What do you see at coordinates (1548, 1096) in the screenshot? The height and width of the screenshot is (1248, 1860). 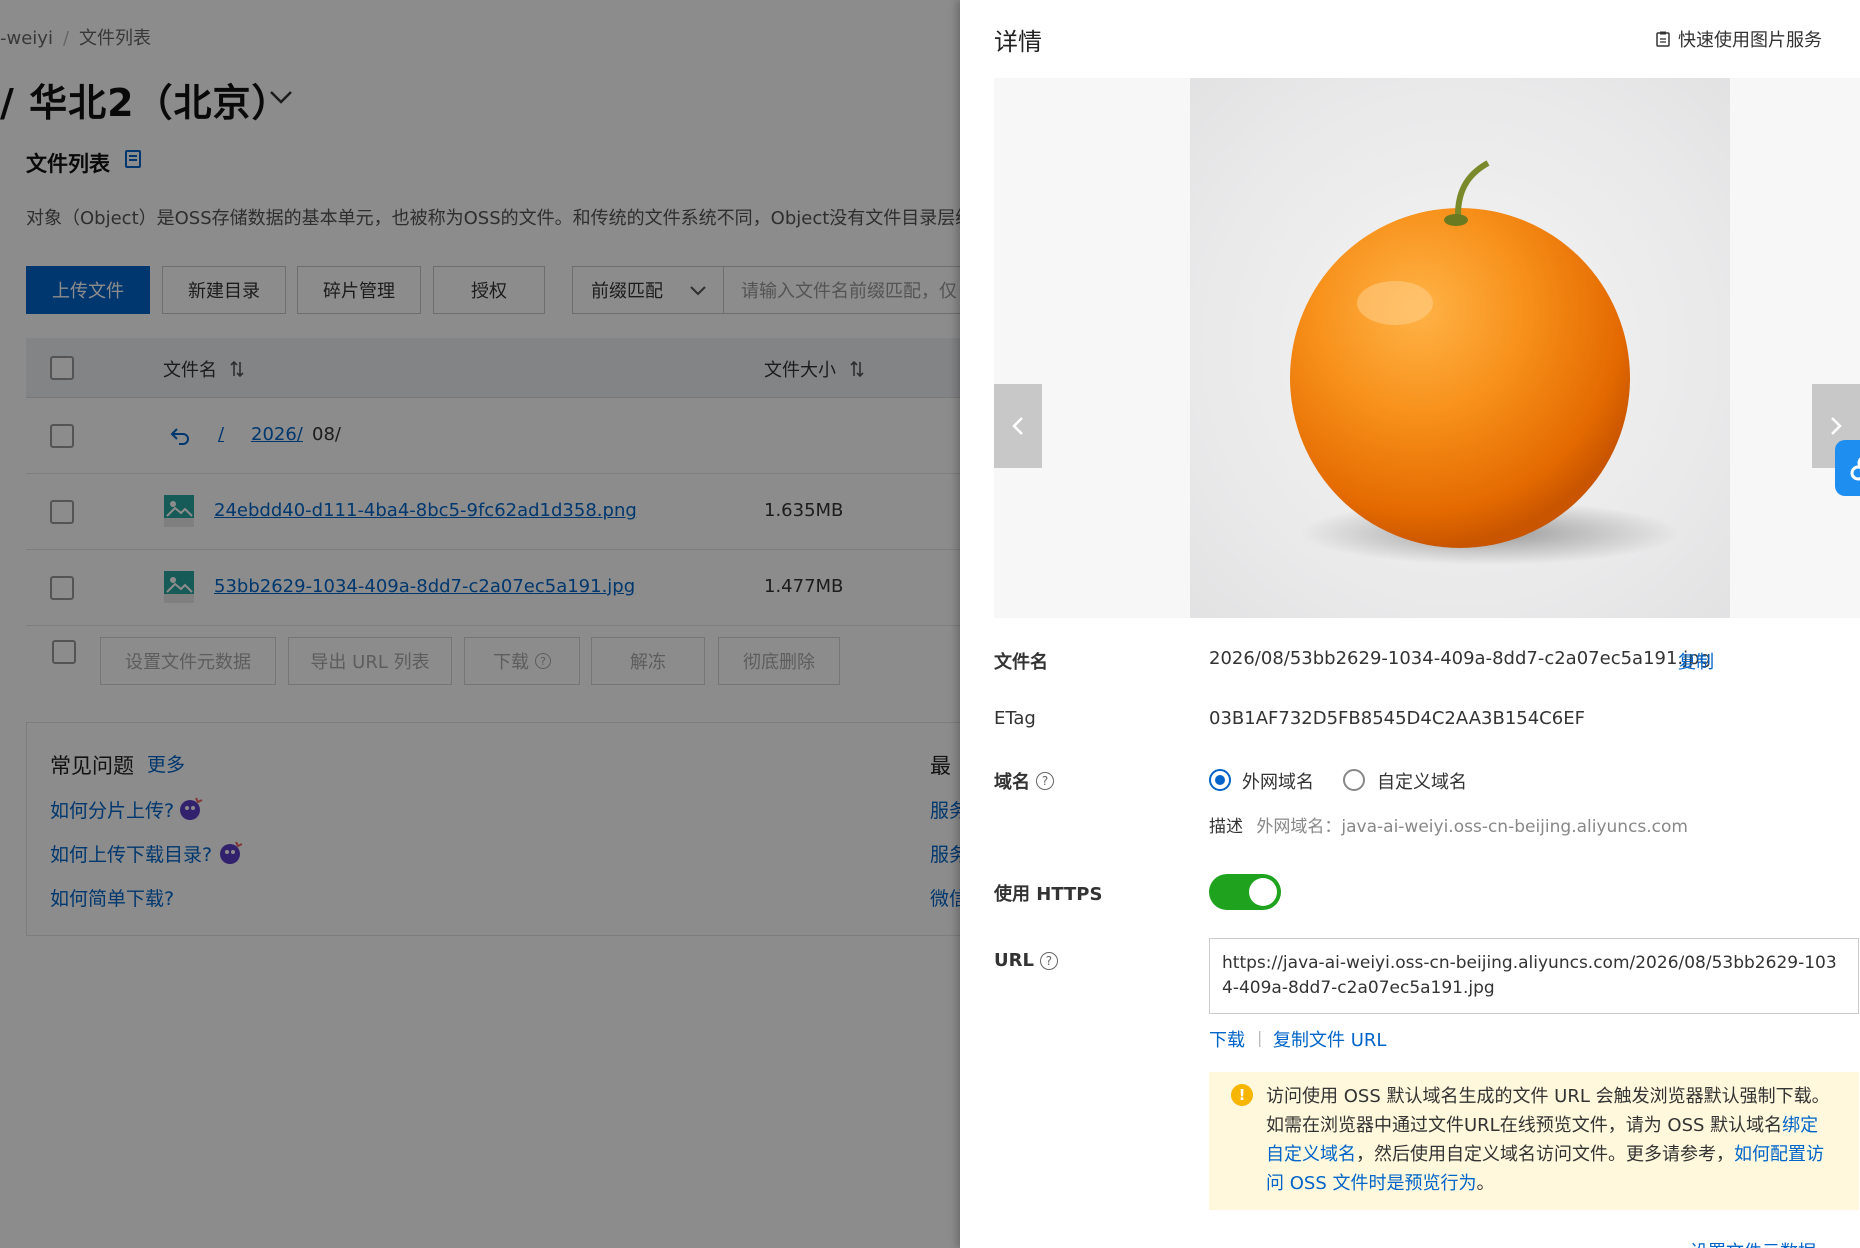 I see `notice-line1: 访问使用 OSS 默认域名生成的文件 URL 会触发浏览器默认强制下载。` at bounding box center [1548, 1096].